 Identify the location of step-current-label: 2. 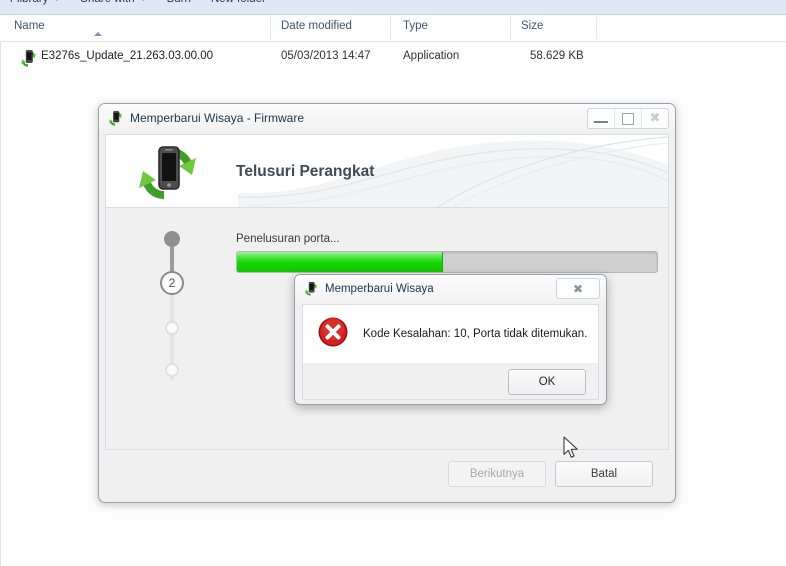
(172, 283).